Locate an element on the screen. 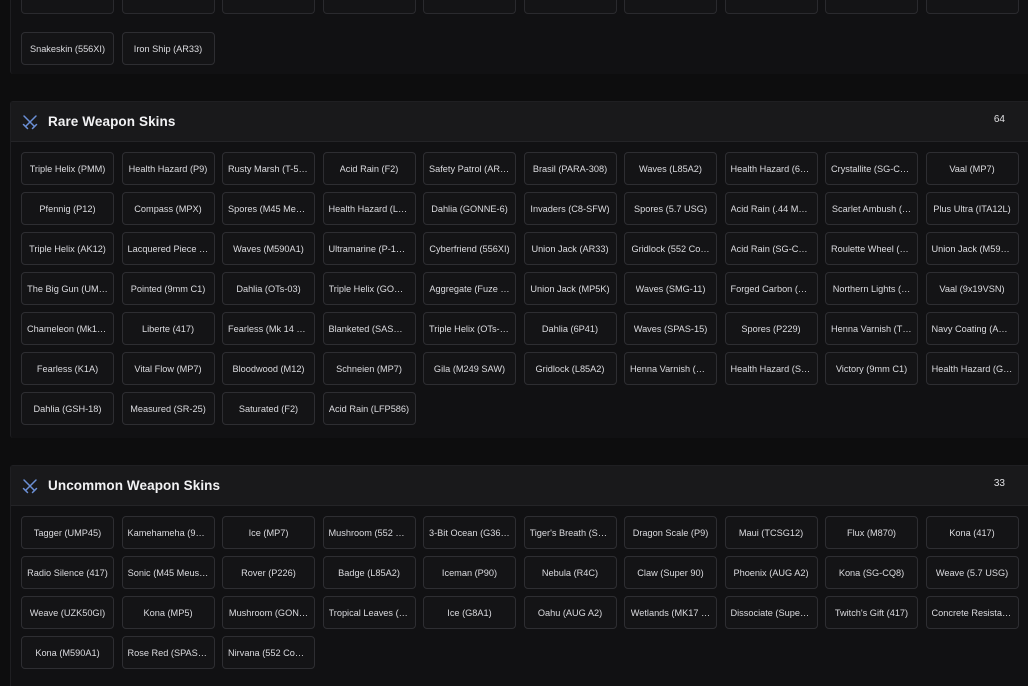  skin-item-card: Vaal (MP7) is located at coordinates (972, 168).